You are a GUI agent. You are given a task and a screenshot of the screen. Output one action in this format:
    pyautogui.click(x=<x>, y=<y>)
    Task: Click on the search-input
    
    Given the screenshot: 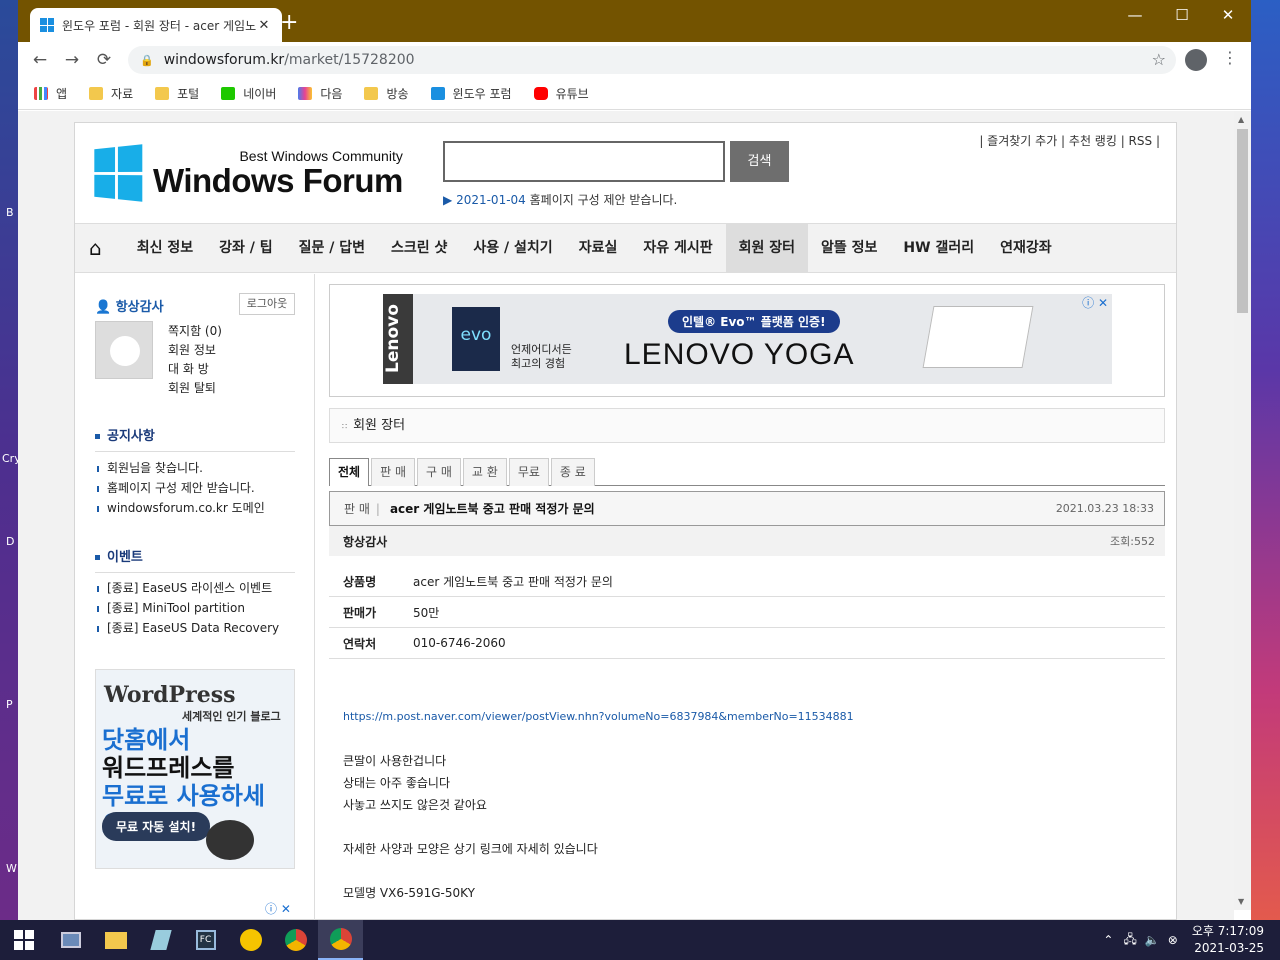 What is the action you would take?
    pyautogui.click(x=584, y=161)
    